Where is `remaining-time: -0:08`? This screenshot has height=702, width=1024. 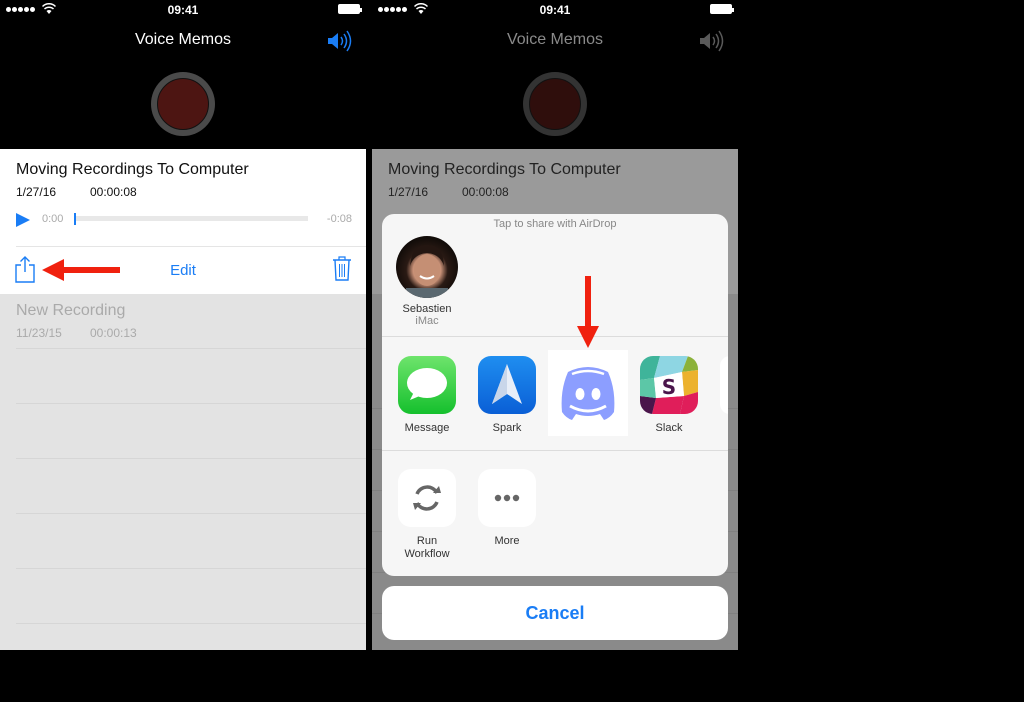
remaining-time: -0:08 is located at coordinates (339, 219).